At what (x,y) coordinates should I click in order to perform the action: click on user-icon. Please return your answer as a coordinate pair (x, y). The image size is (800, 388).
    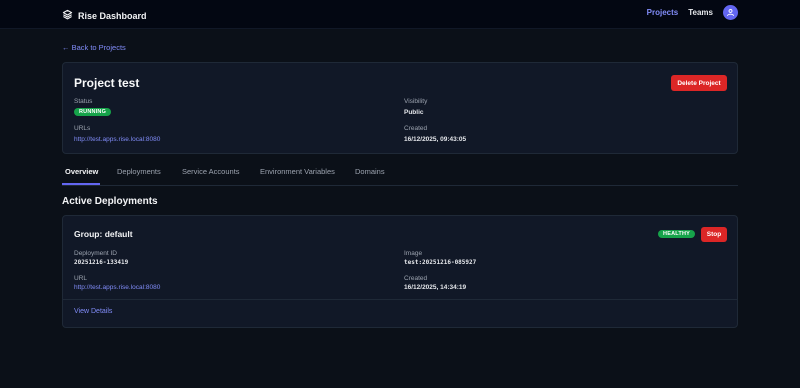
    Looking at the image, I should click on (730, 13).